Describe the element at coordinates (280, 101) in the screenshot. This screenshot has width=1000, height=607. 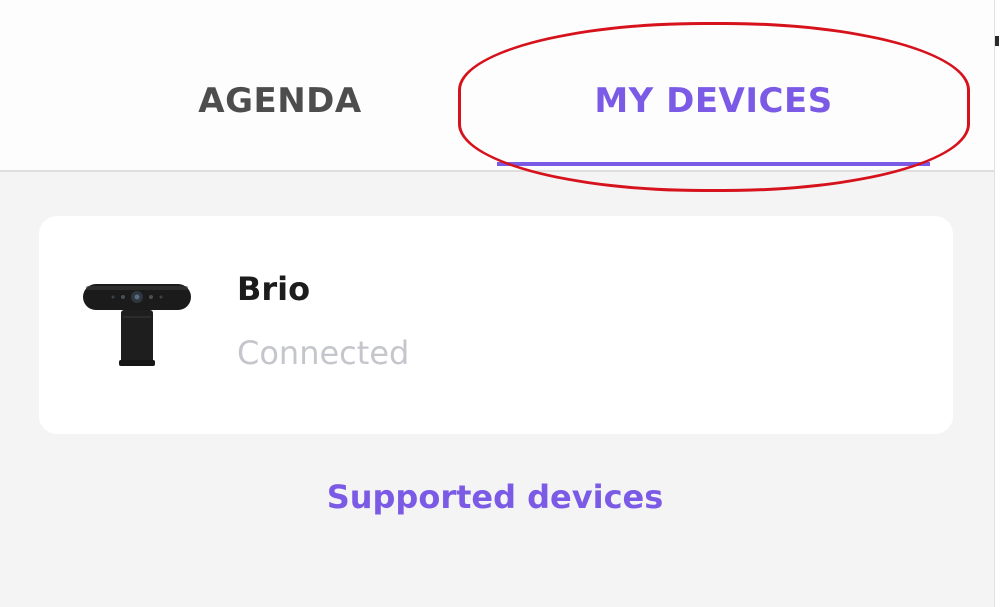
I see `tab-agenda: AGENDA` at that location.